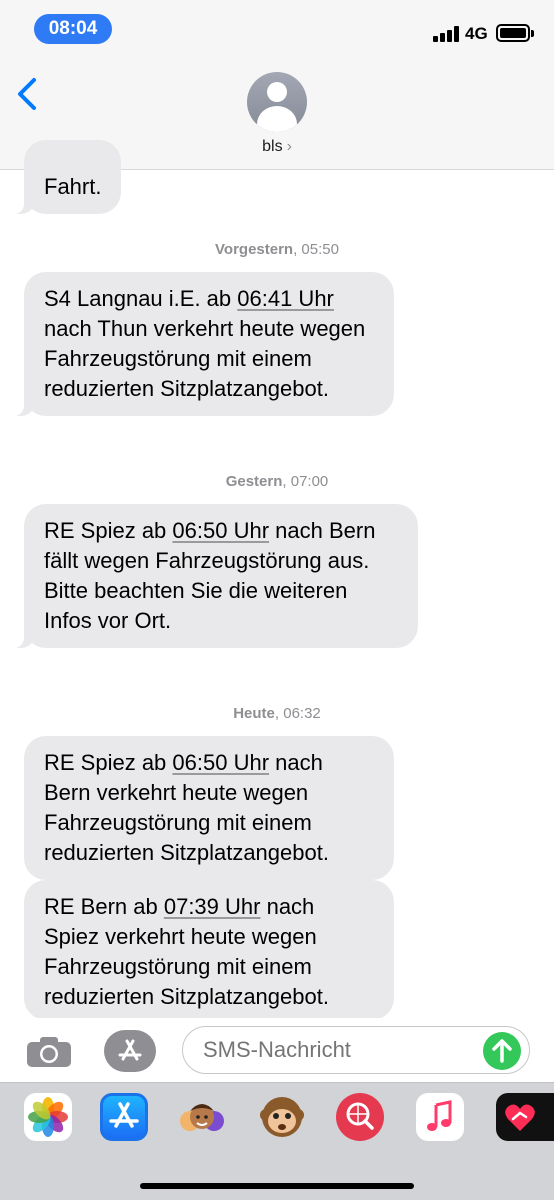  I want to click on time-link: 06:41 Uhr, so click(285, 298).